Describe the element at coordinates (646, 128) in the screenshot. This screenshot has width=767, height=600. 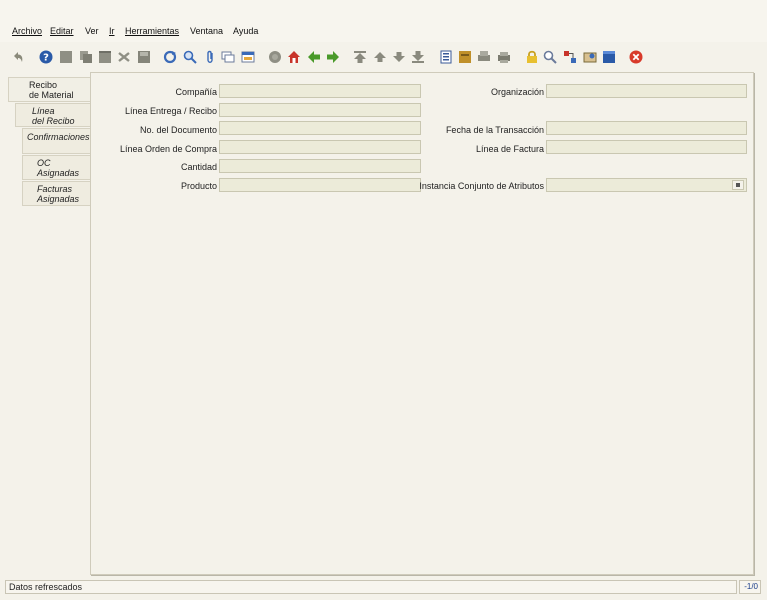
I see `fecha-transaccion-field` at that location.